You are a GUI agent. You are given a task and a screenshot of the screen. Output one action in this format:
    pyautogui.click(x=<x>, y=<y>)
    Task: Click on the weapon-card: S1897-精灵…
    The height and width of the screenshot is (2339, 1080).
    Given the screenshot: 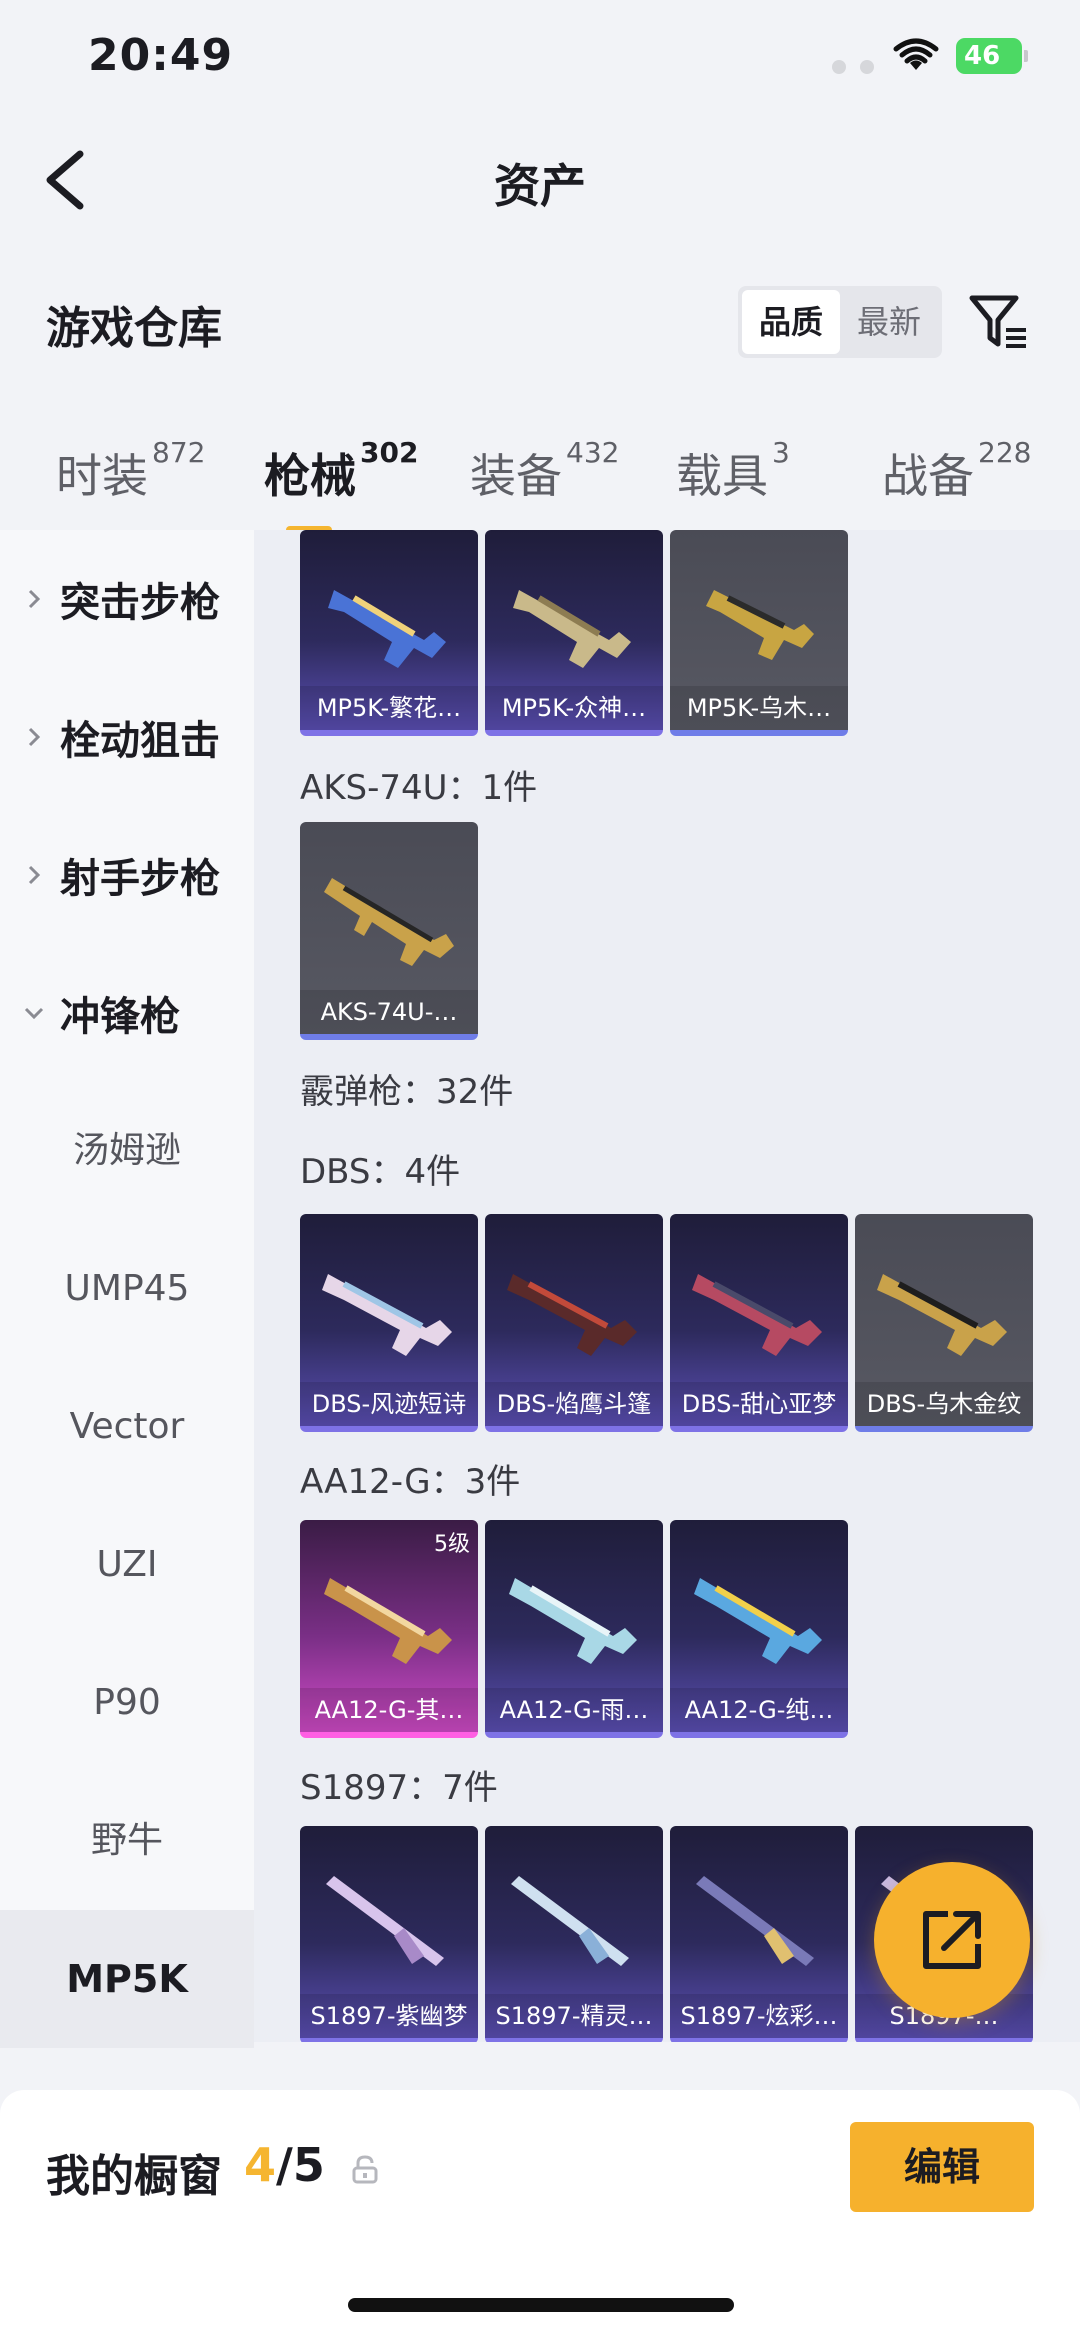 What is the action you would take?
    pyautogui.click(x=574, y=1934)
    